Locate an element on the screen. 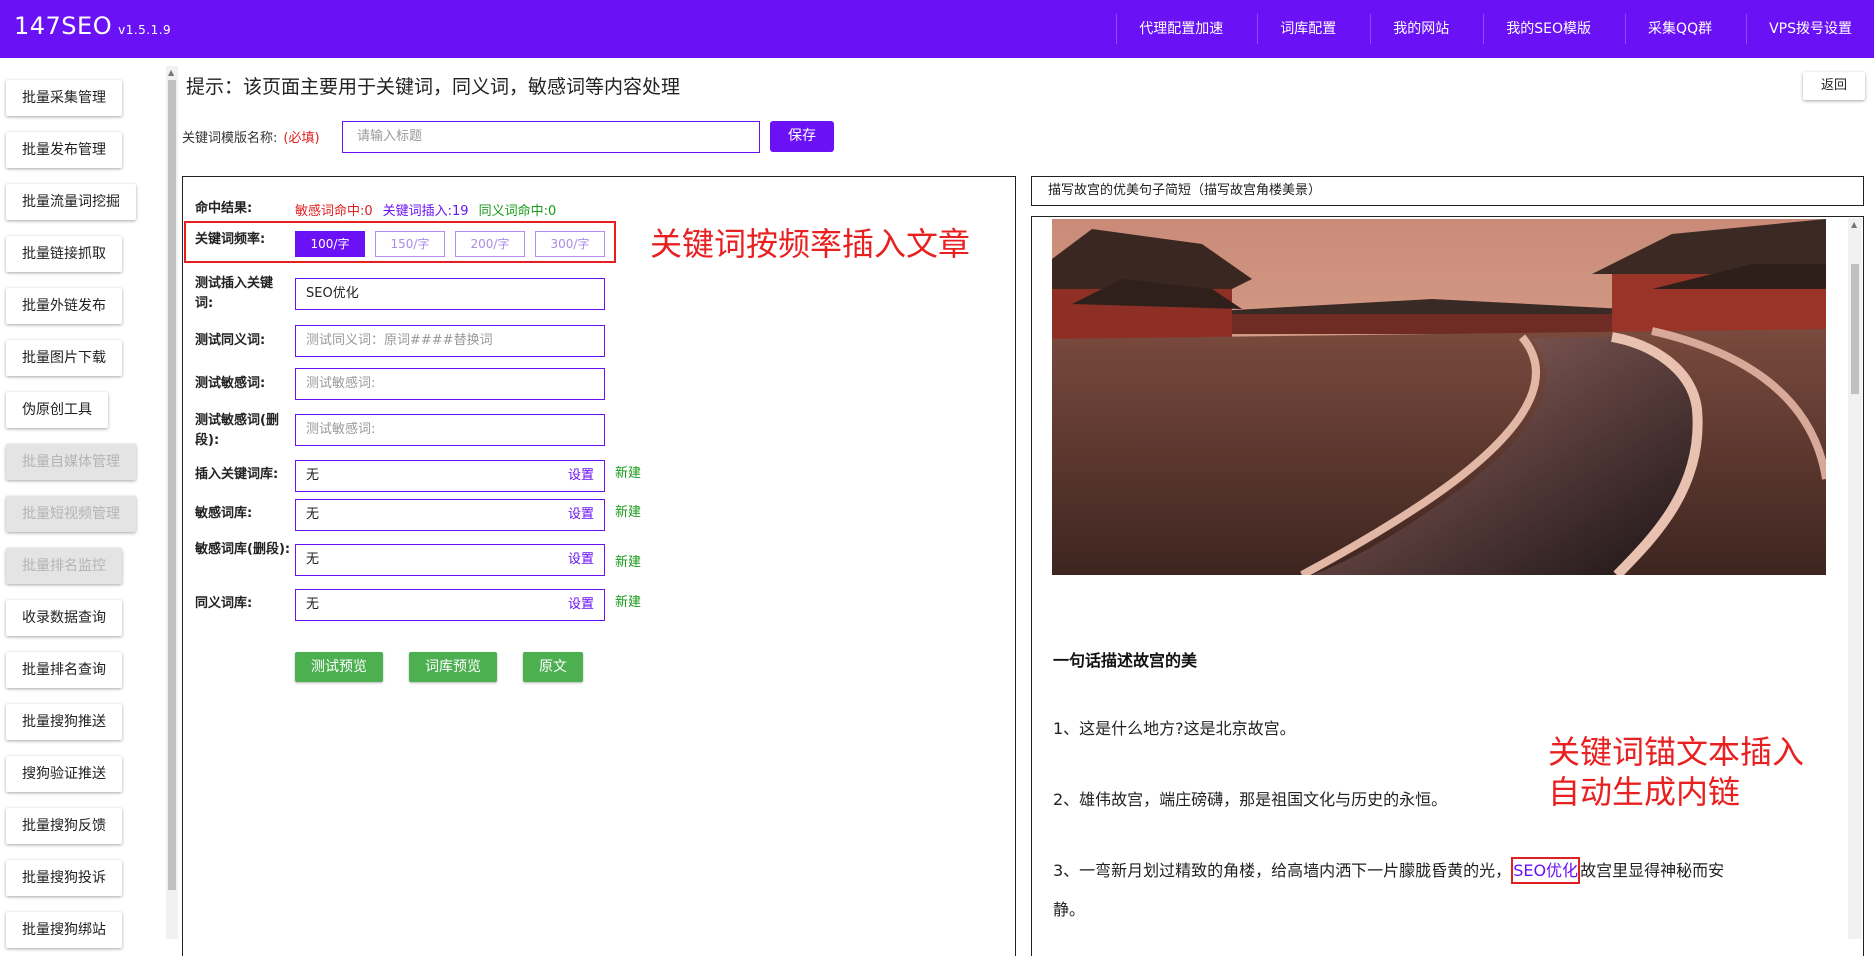 The width and height of the screenshot is (1874, 956). test-sensitive-del-placeholder: 测试敏感词: is located at coordinates (341, 429).